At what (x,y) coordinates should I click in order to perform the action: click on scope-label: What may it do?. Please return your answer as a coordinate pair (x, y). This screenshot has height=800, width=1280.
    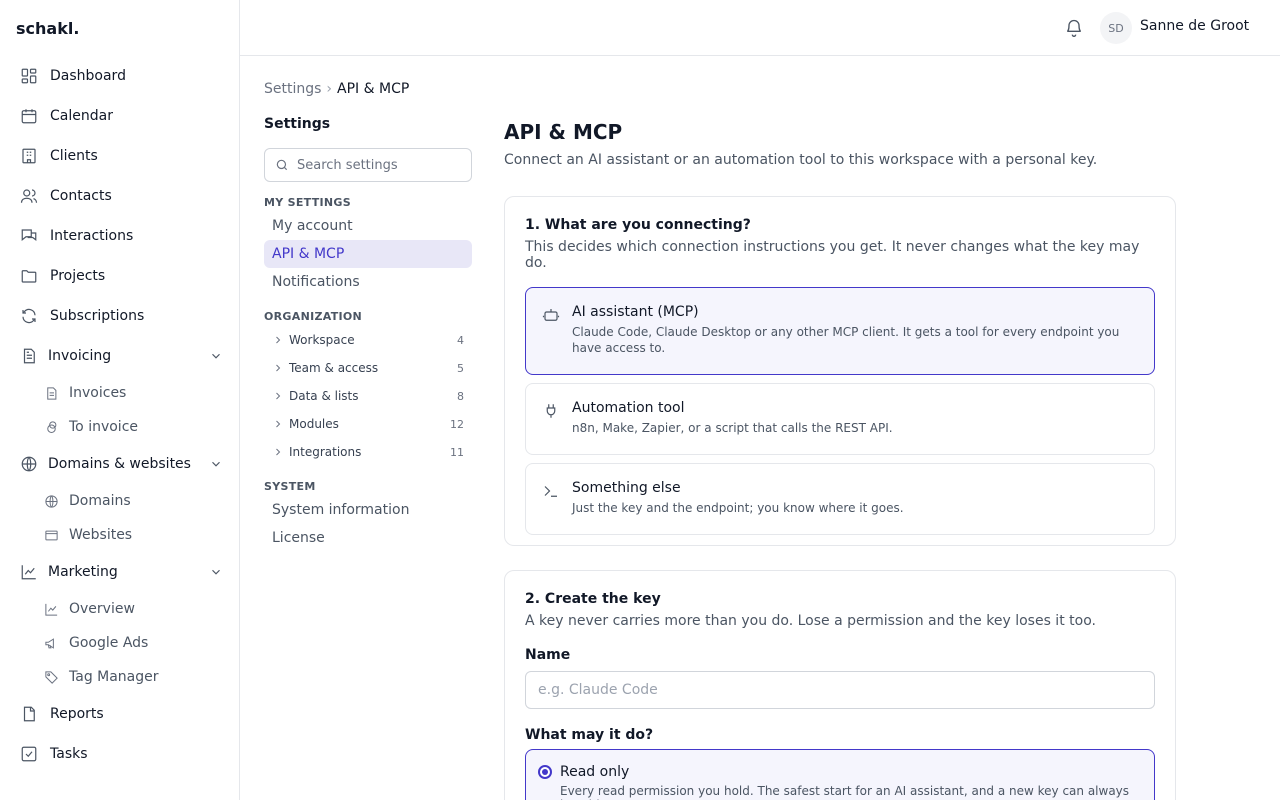
    Looking at the image, I should click on (589, 735).